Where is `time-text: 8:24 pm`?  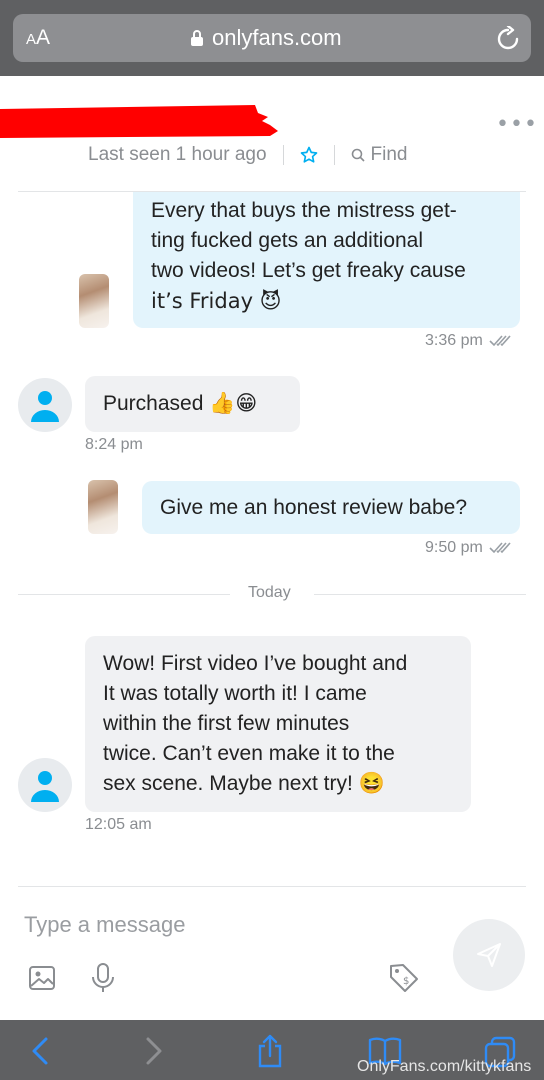 time-text: 8:24 pm is located at coordinates (114, 444).